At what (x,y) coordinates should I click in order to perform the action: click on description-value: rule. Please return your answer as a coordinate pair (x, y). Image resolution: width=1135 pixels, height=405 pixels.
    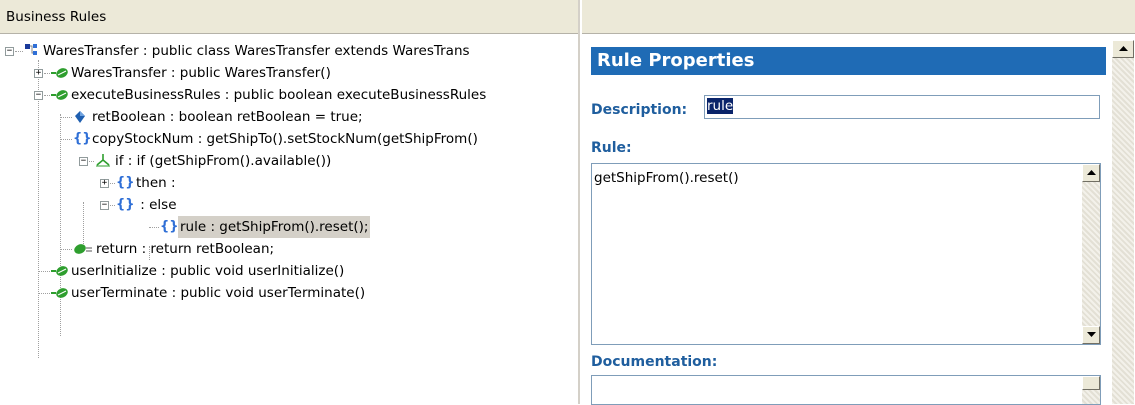
    Looking at the image, I should click on (720, 106).